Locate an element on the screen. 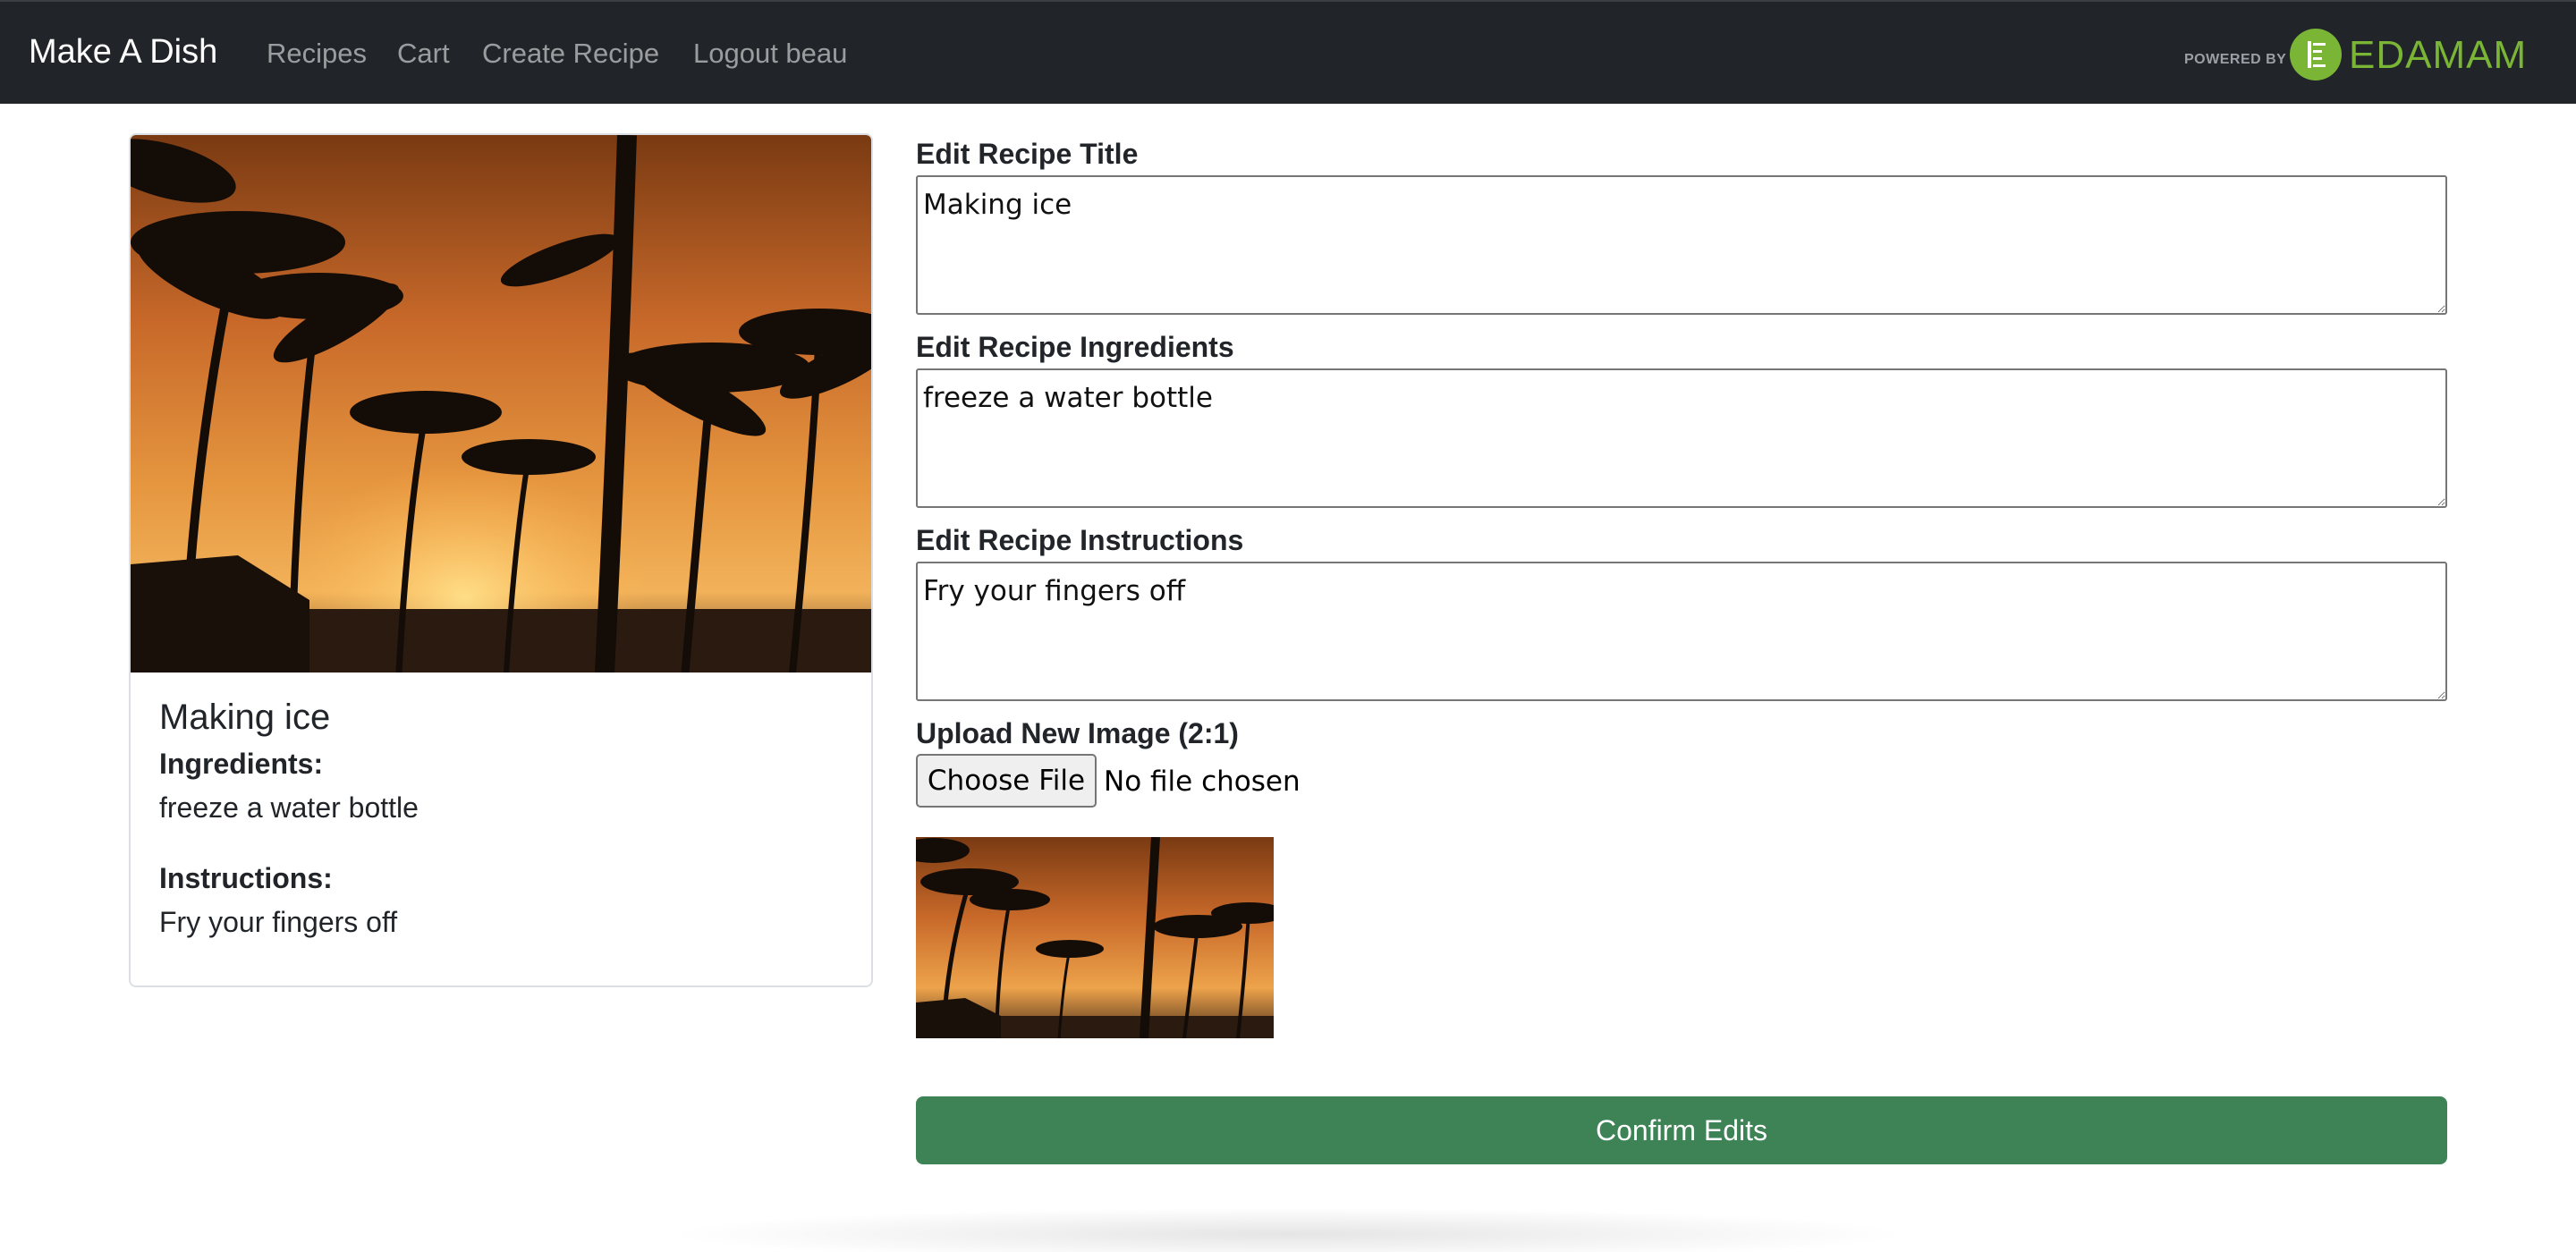 The image size is (2576, 1252). edit-ingredients-label: Edit Recipe Ingredients is located at coordinates (1075, 347).